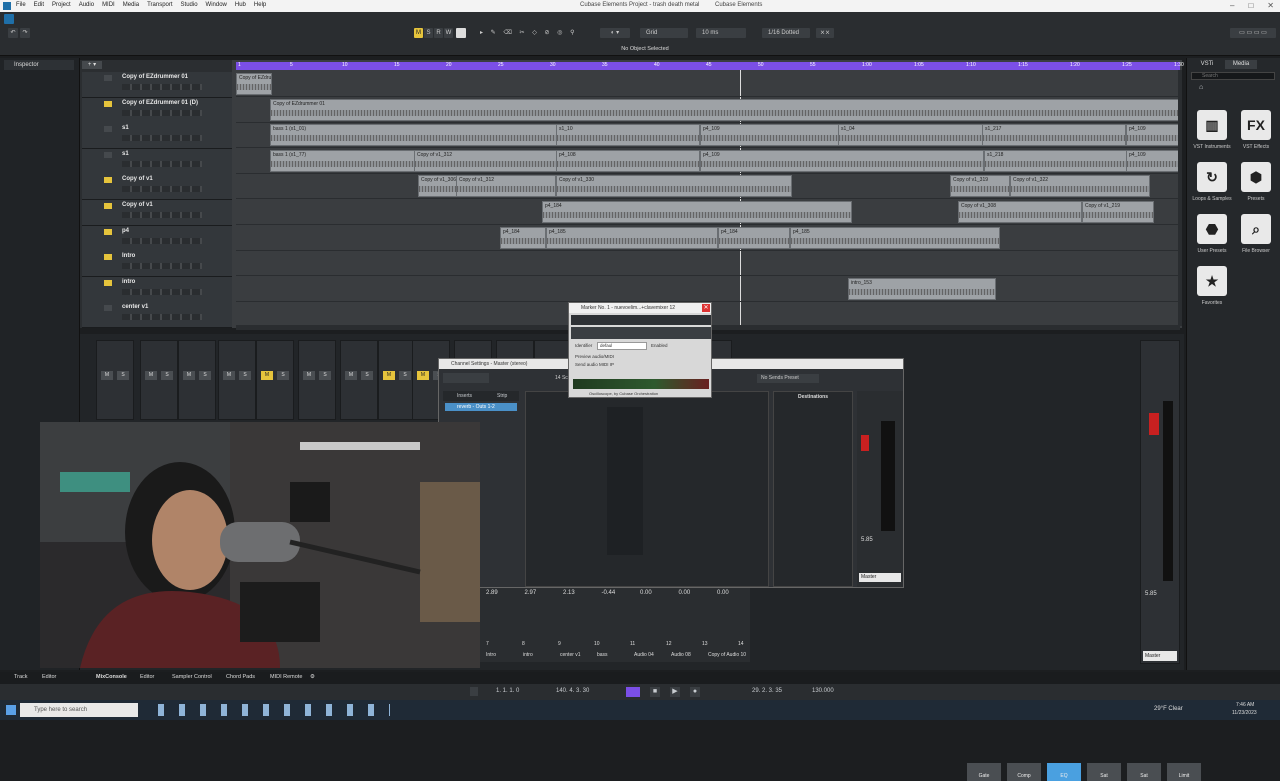 This screenshot has width=1280, height=781. Describe the element at coordinates (644, 655) in the screenshot. I see `channel-name: Audio 04` at that location.